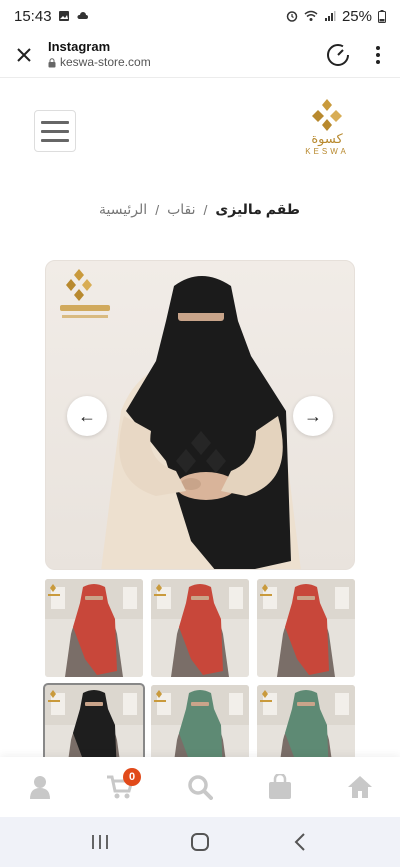 The width and height of the screenshot is (400, 867). I want to click on arrow-left-icon: ←, so click(87, 415).